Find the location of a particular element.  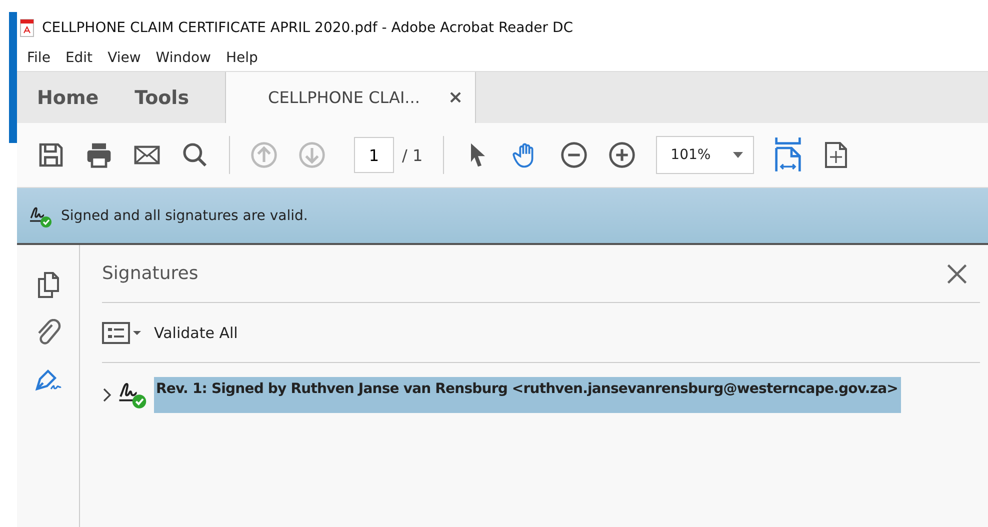

options-menu-icon is located at coordinates (122, 332).